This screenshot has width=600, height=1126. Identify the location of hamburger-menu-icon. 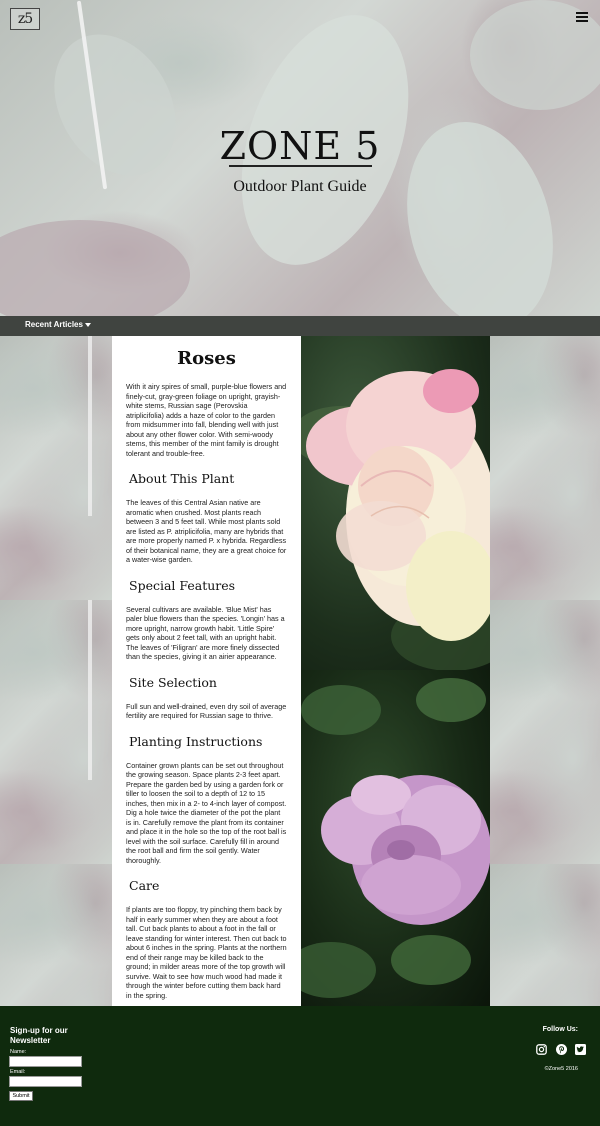
(582, 17).